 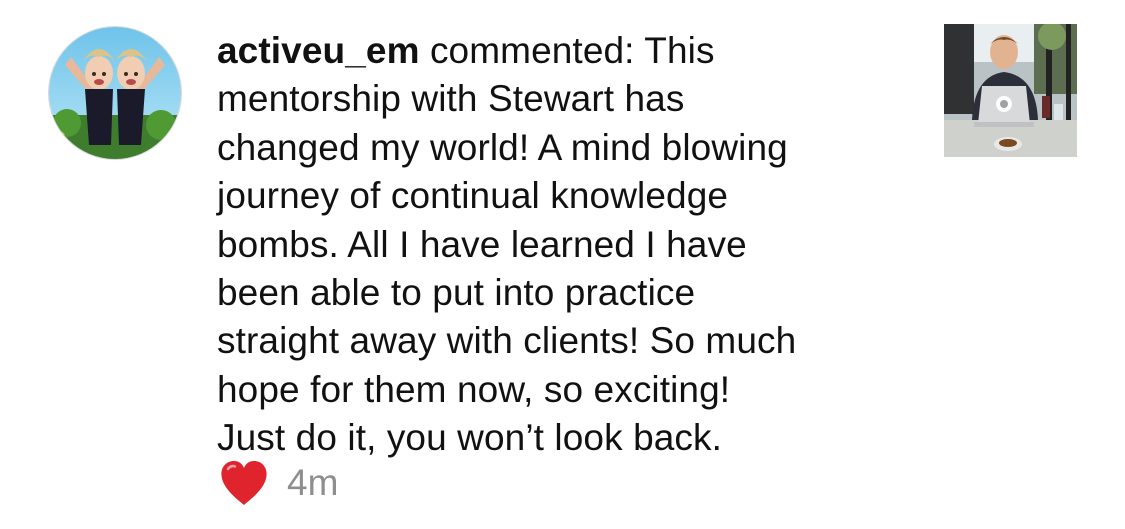 What do you see at coordinates (532, 50) in the screenshot?
I see `comment-action: commented:` at bounding box center [532, 50].